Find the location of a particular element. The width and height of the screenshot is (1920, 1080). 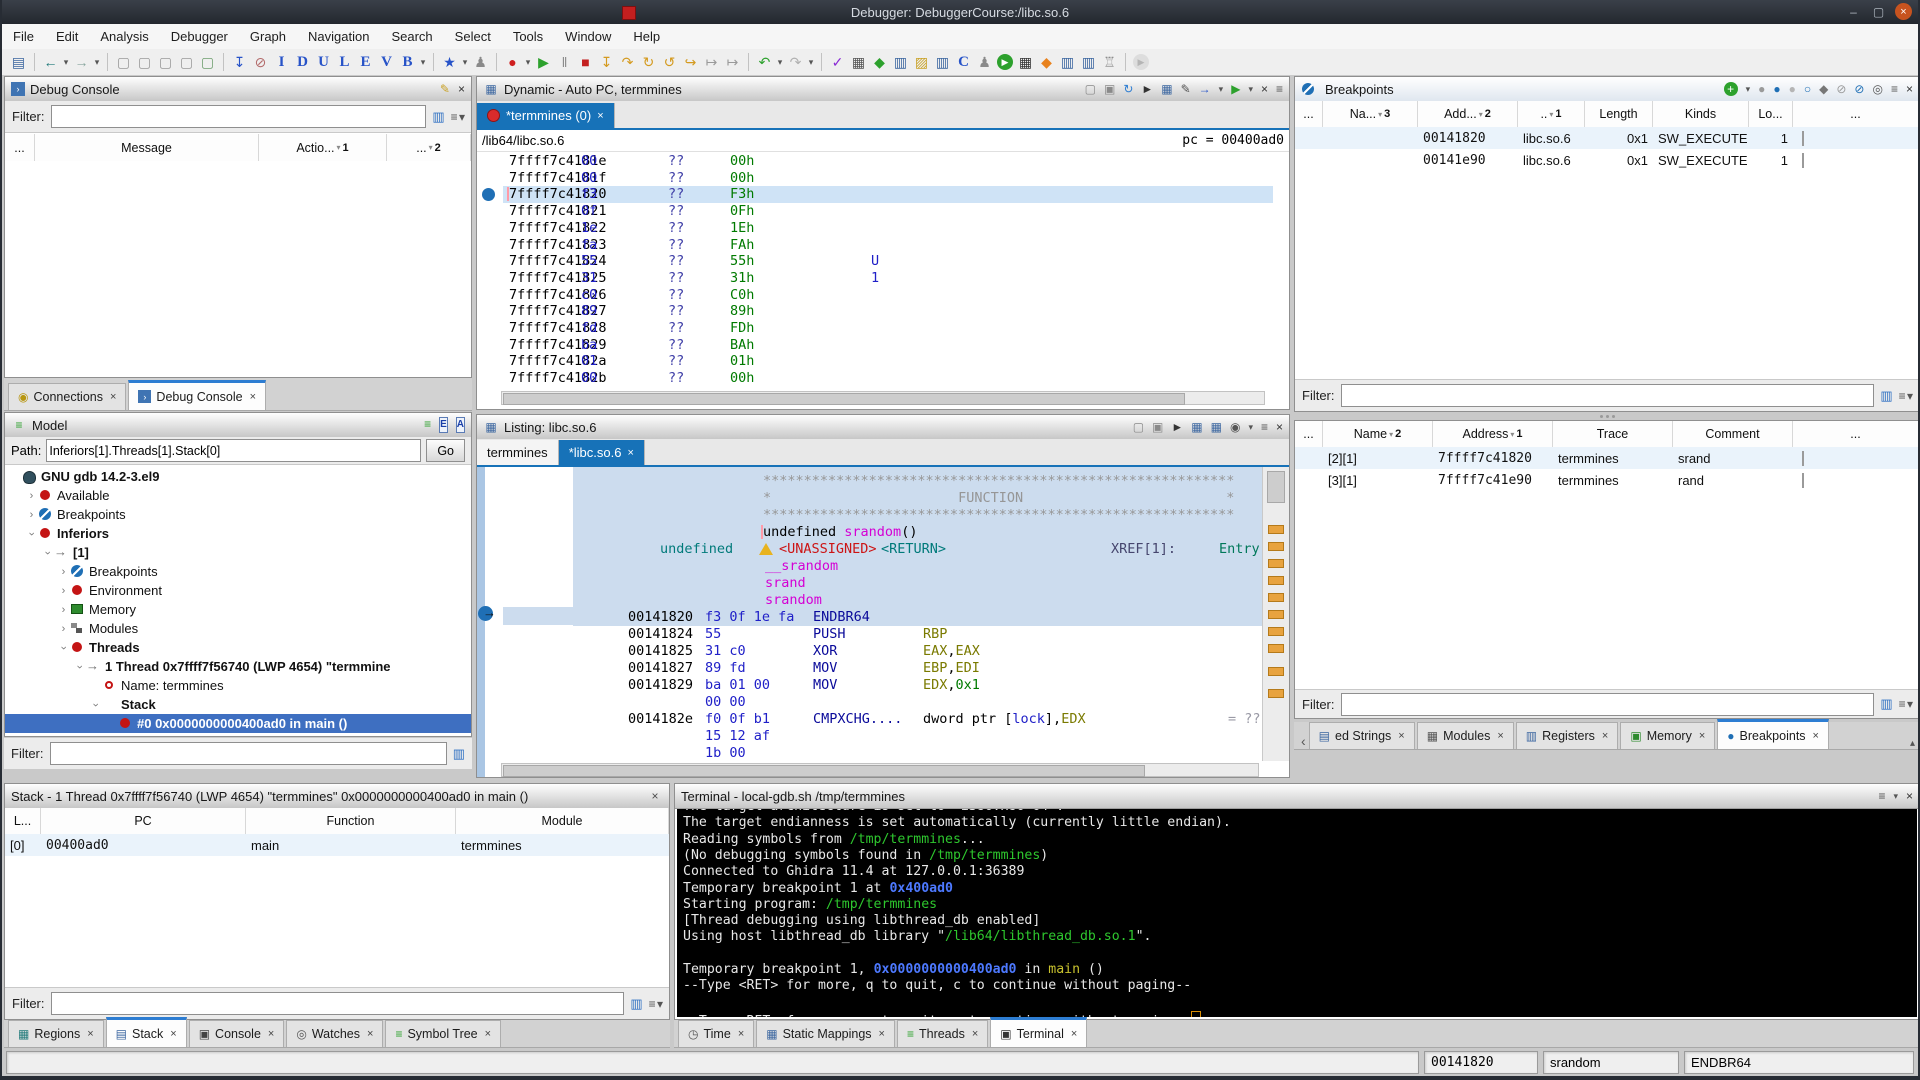

tab-connections: ◉ Connections × is located at coordinates (67, 396).